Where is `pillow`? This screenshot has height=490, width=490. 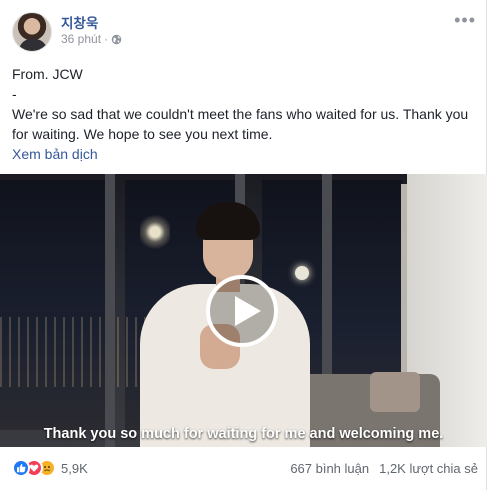
pillow is located at coordinates (395, 392).